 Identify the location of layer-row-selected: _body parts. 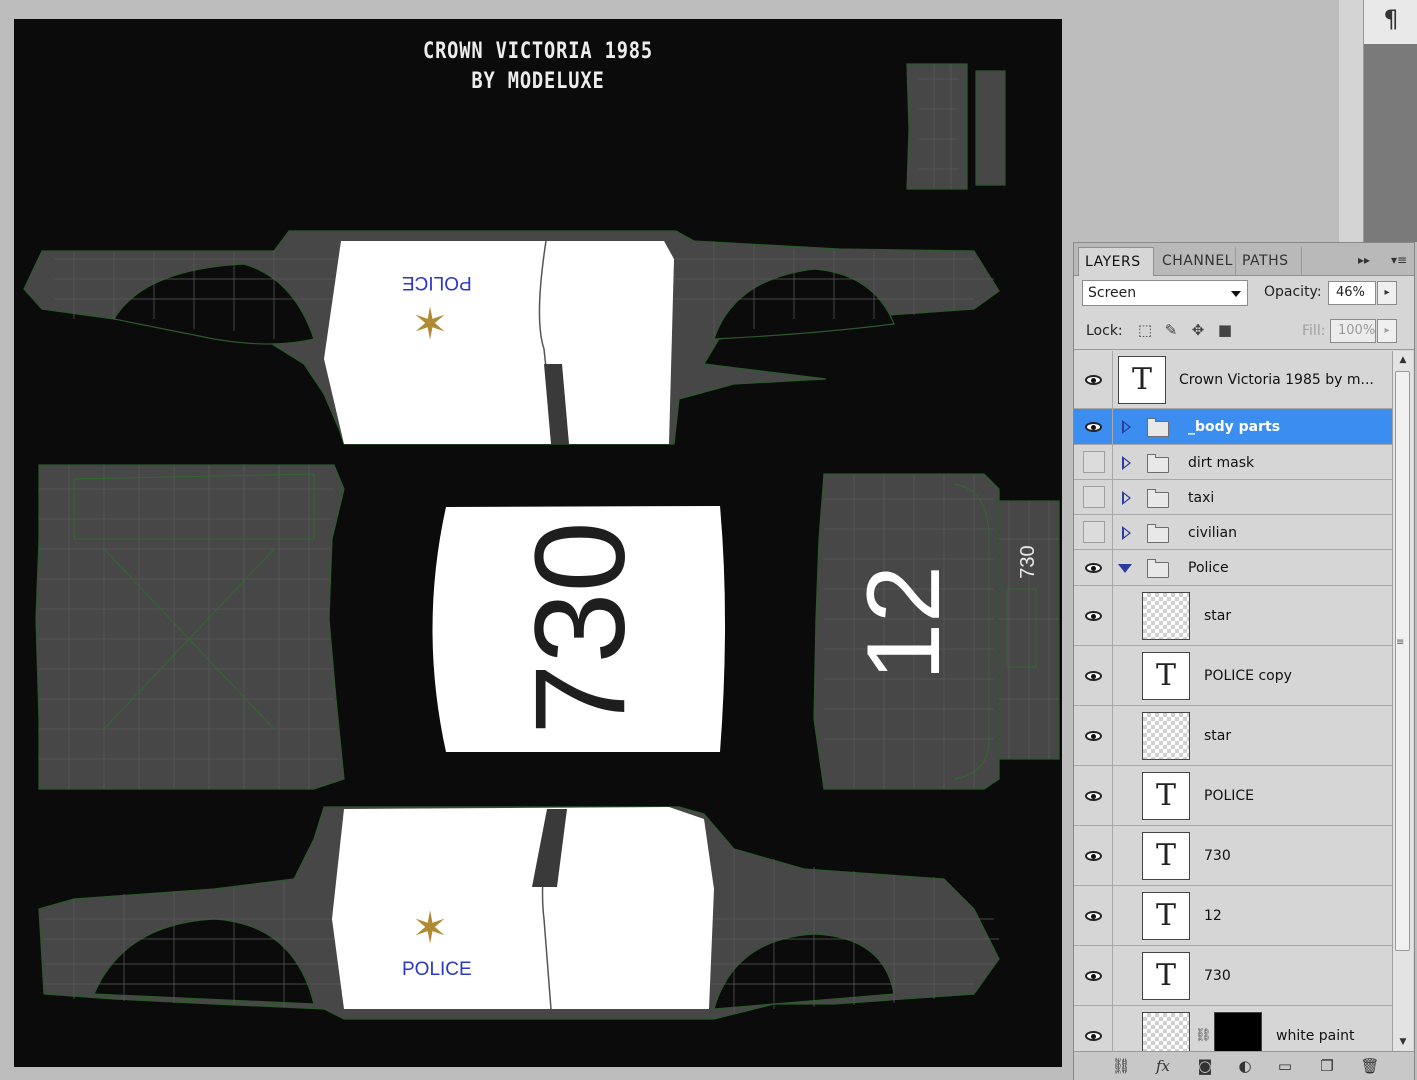
(1233, 427).